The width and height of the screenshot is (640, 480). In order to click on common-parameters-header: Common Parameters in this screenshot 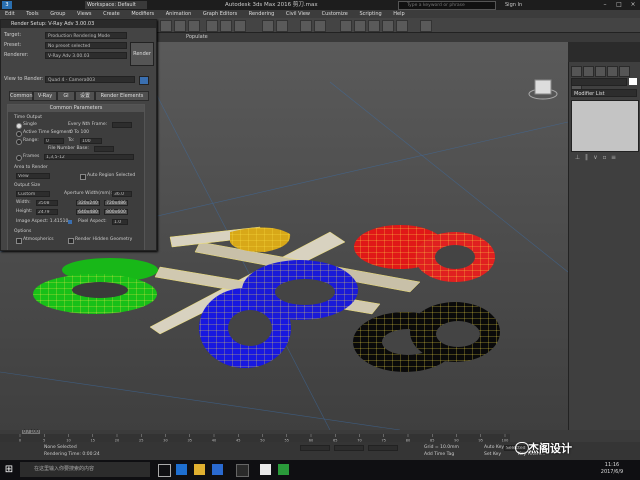, I will do `click(76, 108)`.